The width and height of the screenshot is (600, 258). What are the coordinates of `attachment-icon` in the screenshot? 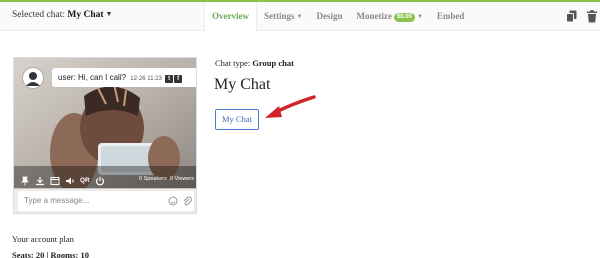 It's located at (187, 201).